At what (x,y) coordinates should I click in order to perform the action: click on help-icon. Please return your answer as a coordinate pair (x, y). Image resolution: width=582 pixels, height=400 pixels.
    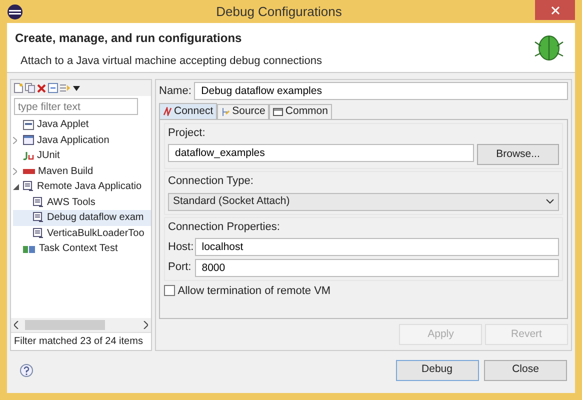
    Looking at the image, I should click on (26, 370).